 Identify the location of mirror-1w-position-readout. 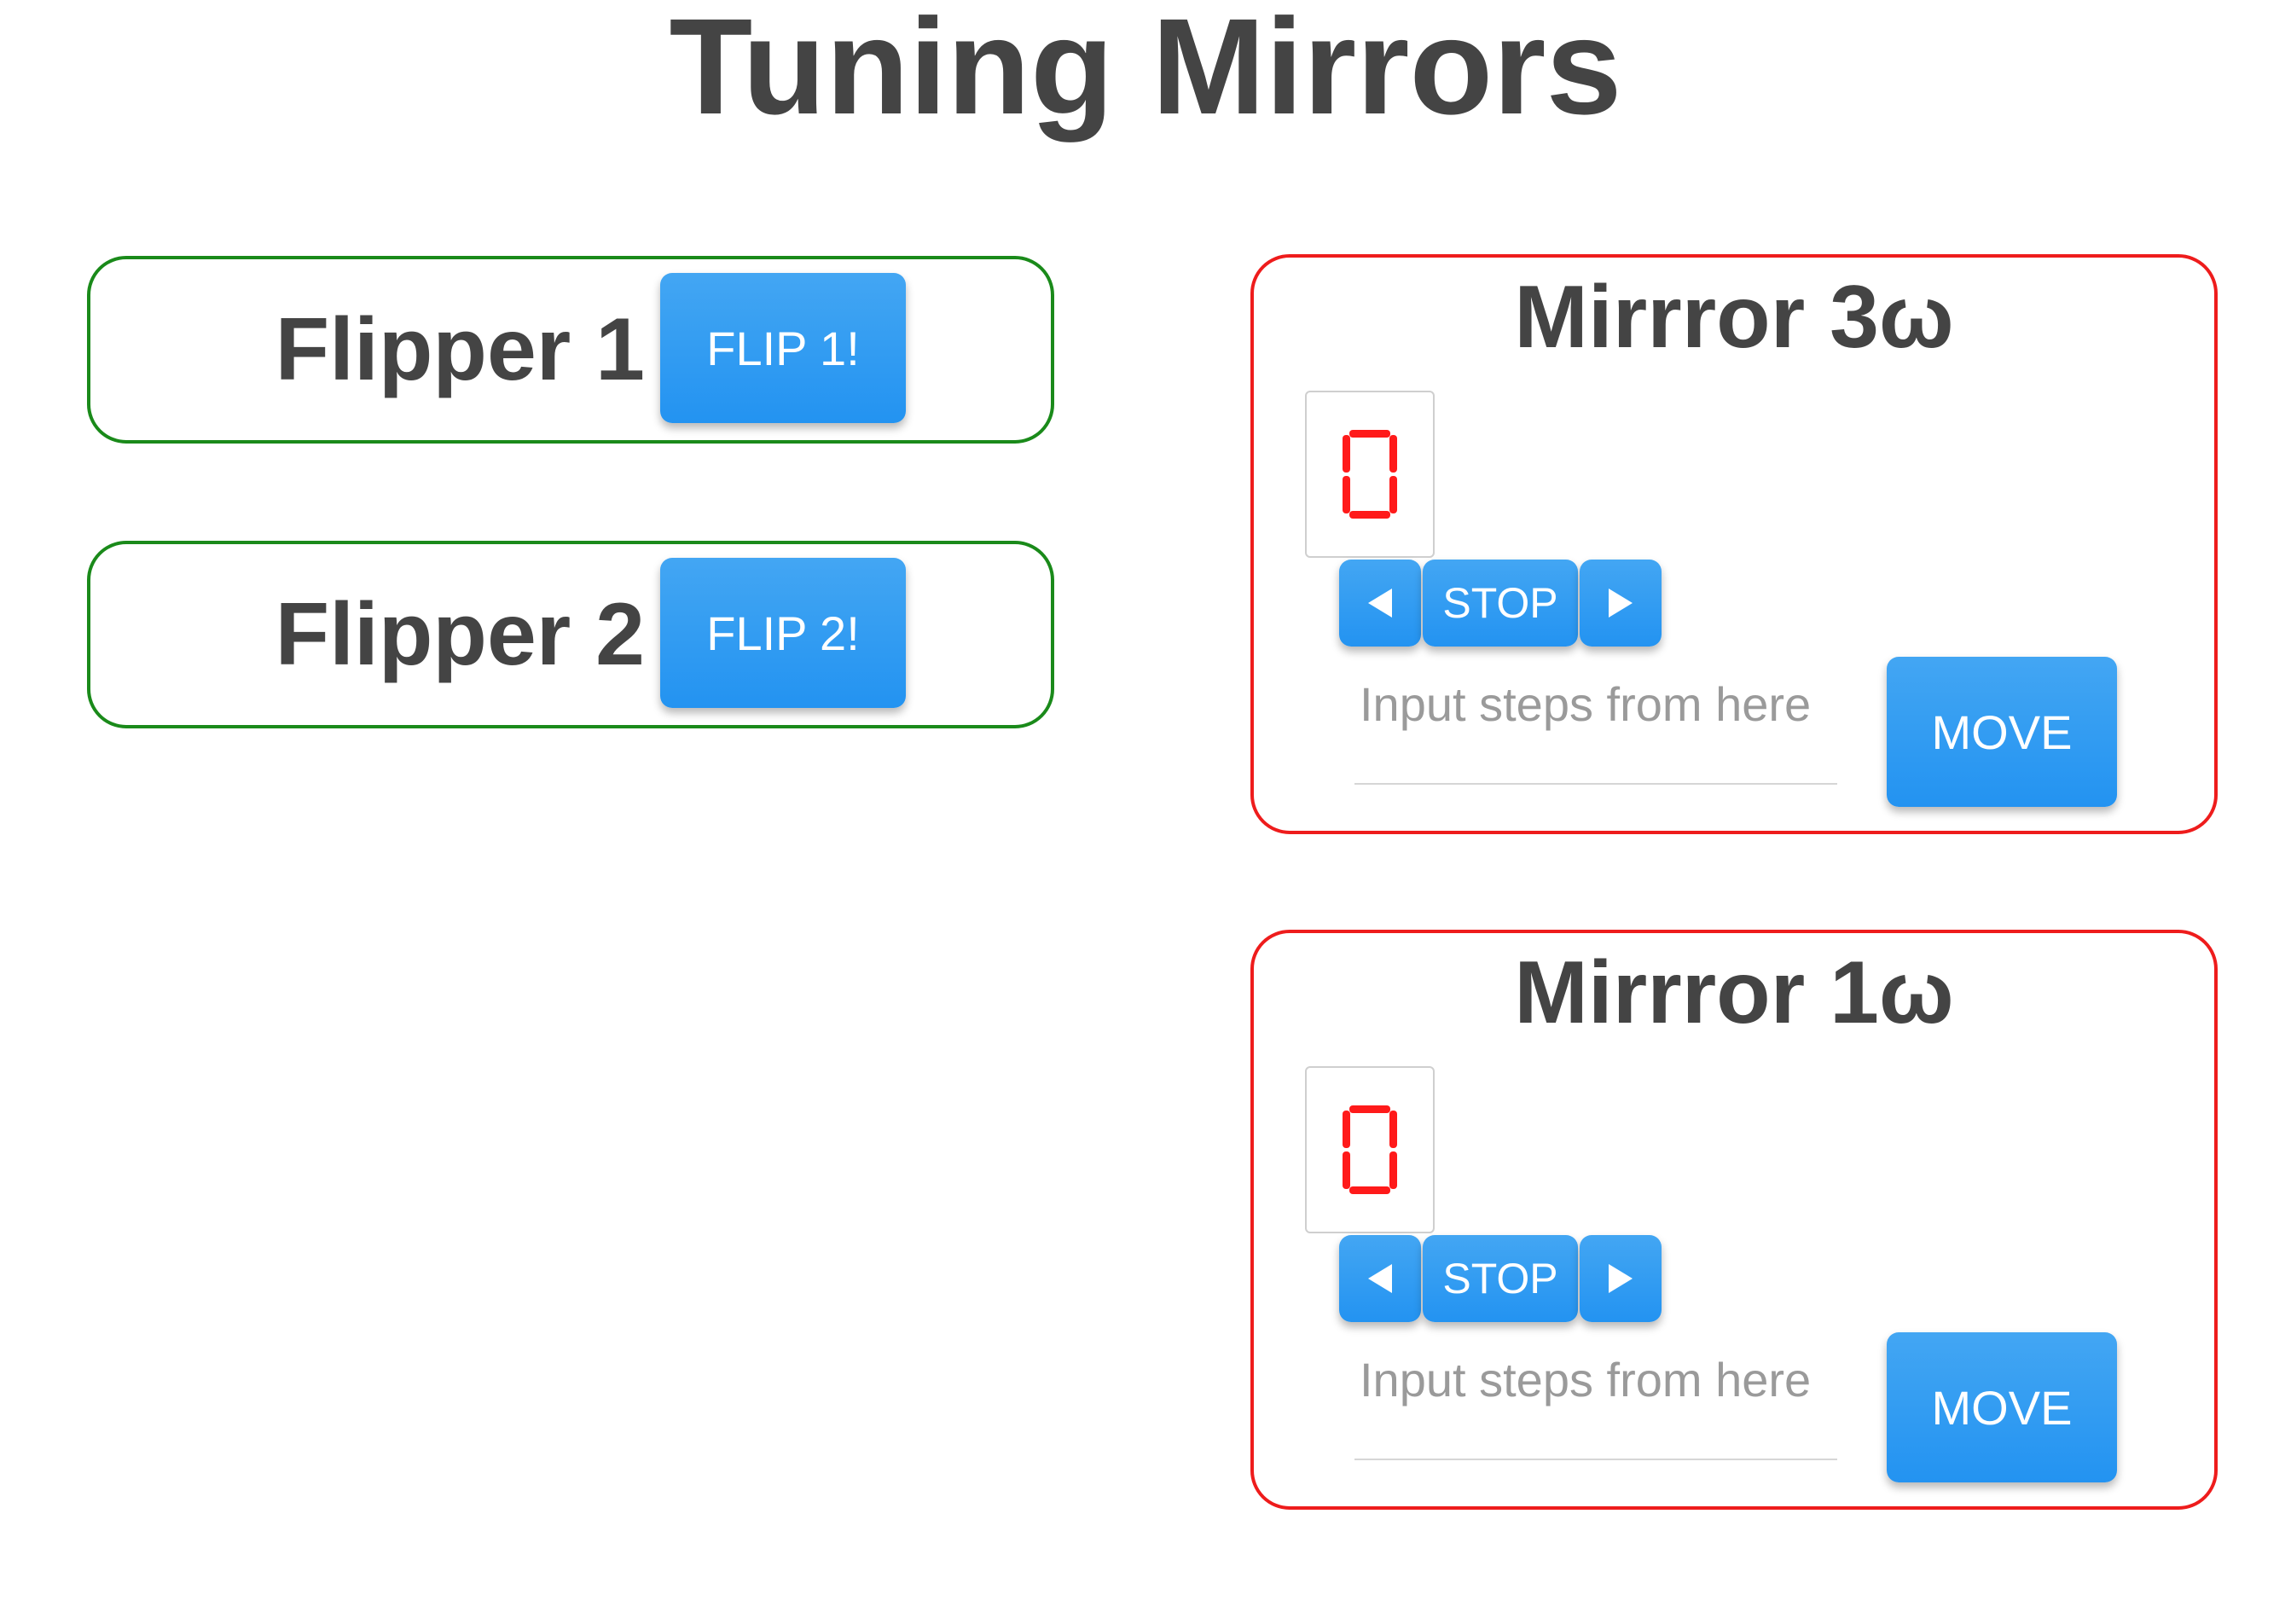
(1370, 1149).